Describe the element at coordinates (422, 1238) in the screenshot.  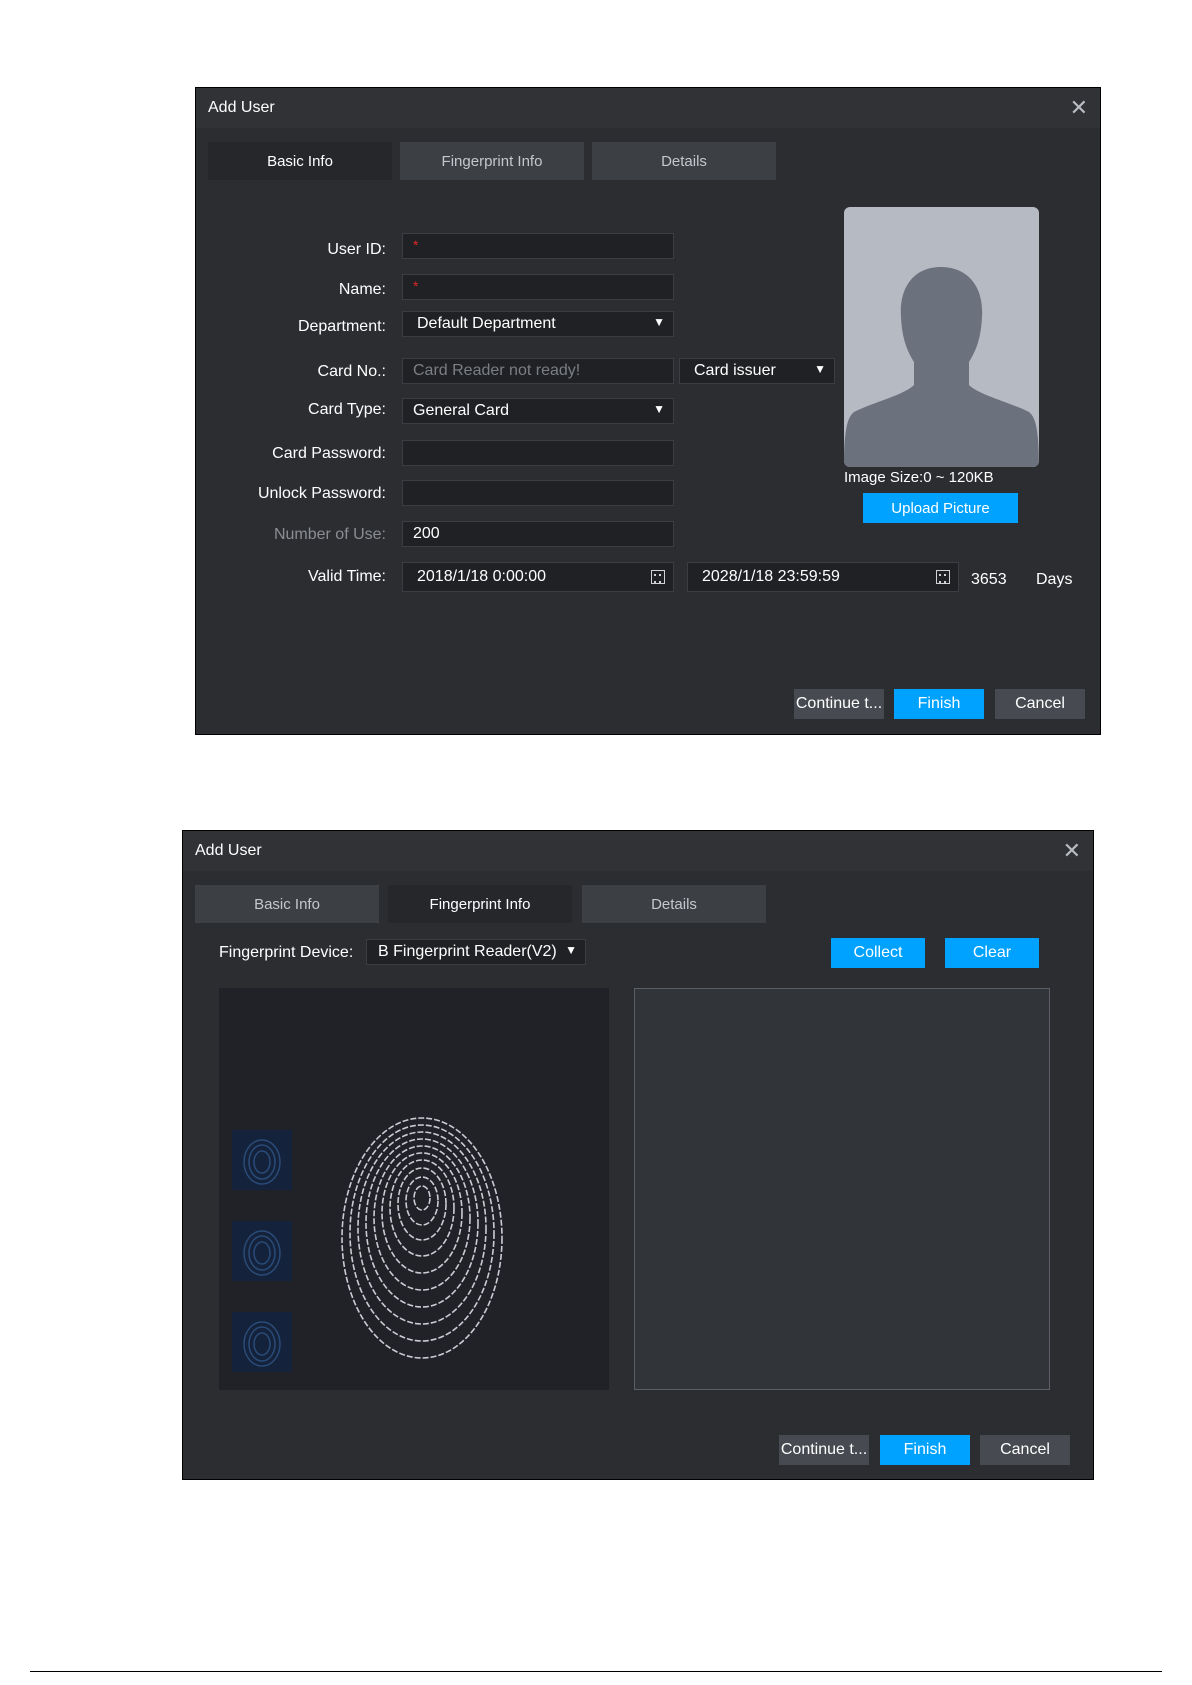
I see `fingerprint-image` at that location.